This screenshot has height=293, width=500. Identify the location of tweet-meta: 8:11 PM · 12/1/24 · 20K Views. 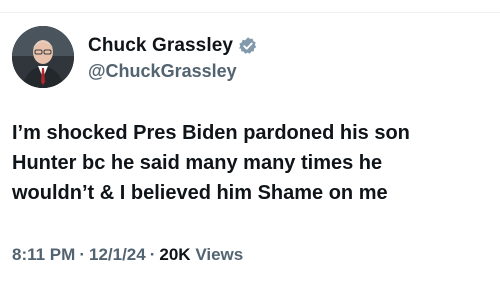
(127, 255).